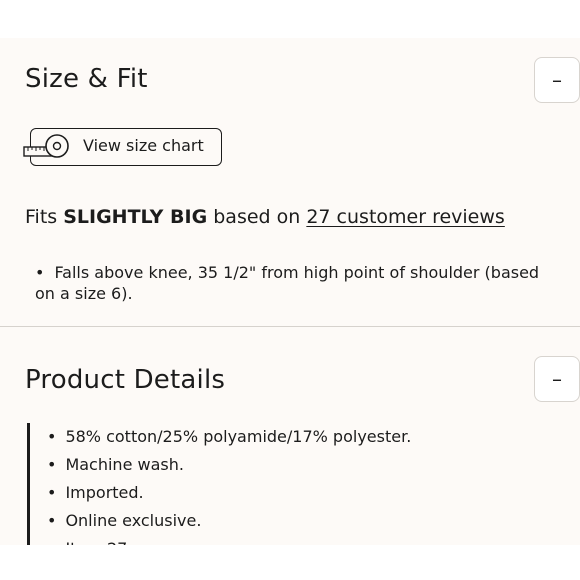 The image size is (580, 580). Describe the element at coordinates (257, 217) in the screenshot. I see `fit-middle: based on` at that location.